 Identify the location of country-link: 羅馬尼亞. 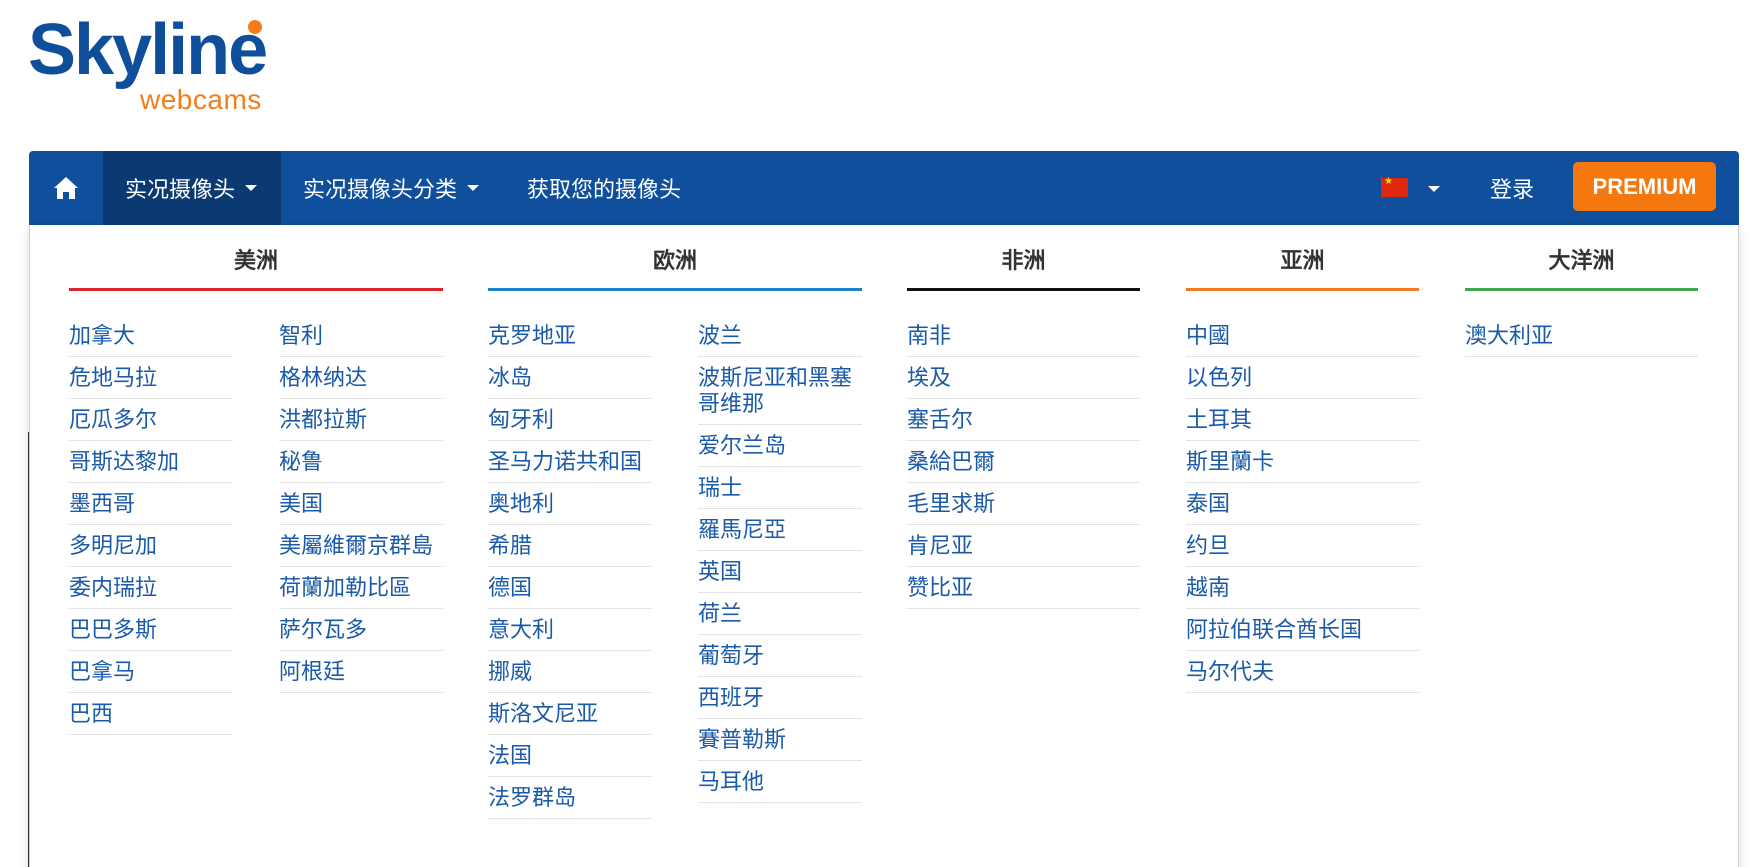
(780, 530).